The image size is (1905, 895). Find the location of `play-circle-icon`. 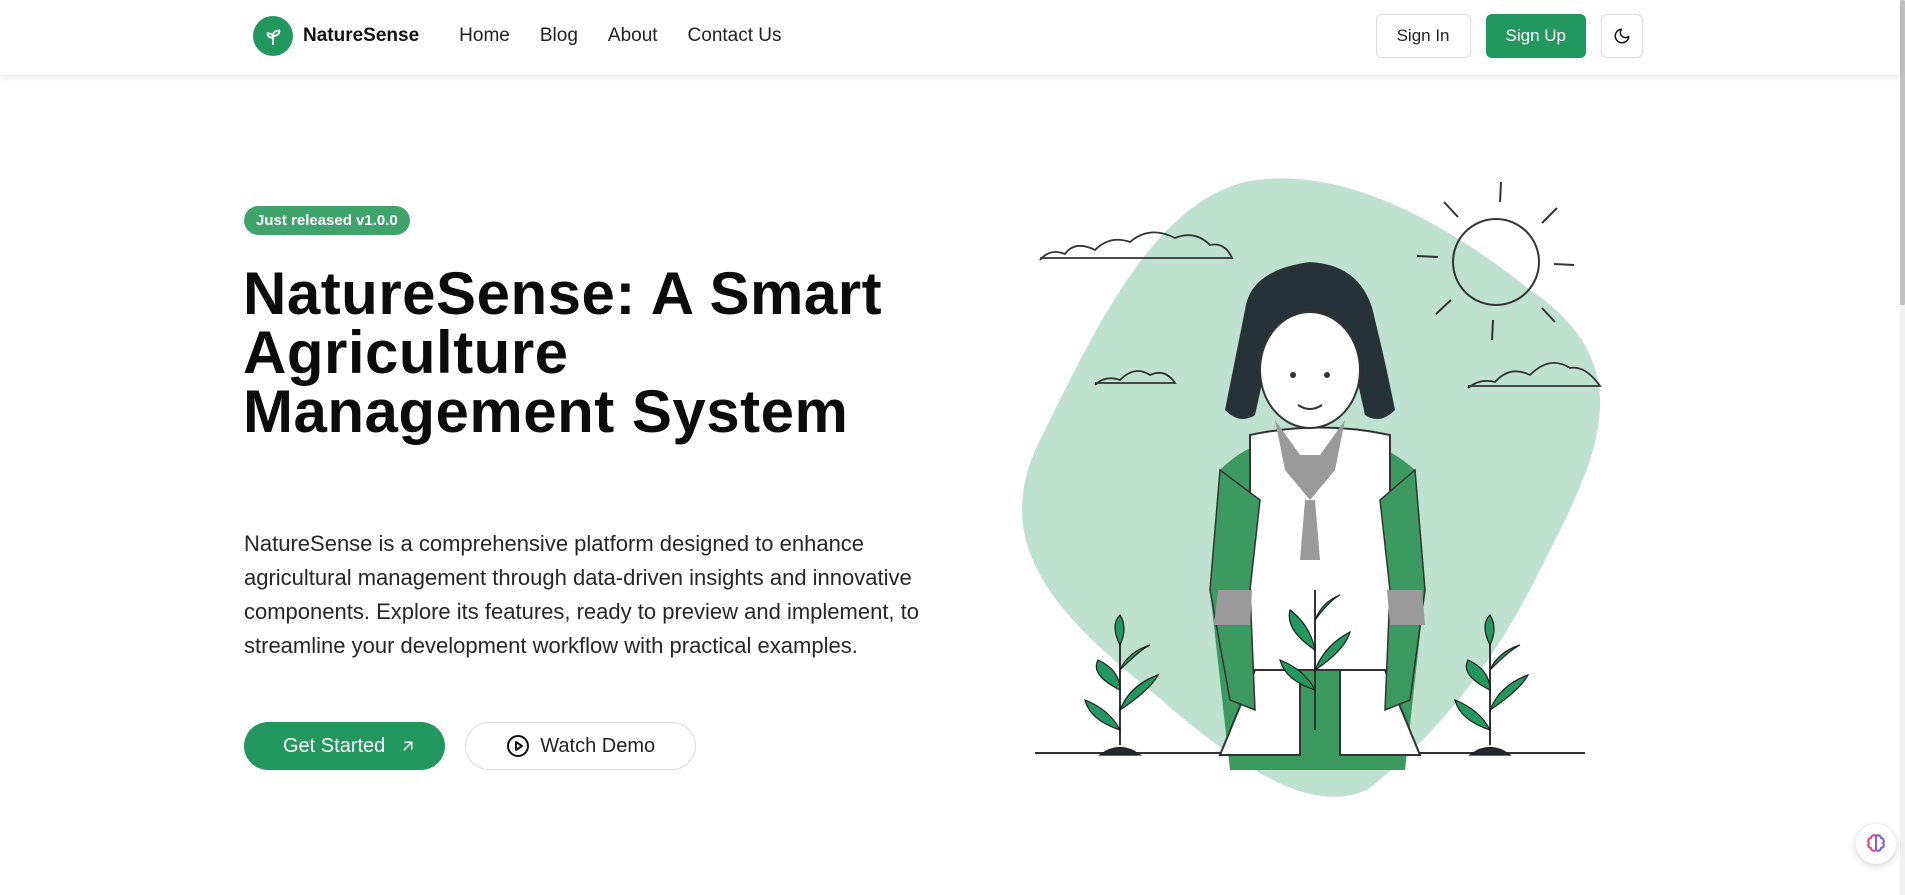

play-circle-icon is located at coordinates (518, 746).